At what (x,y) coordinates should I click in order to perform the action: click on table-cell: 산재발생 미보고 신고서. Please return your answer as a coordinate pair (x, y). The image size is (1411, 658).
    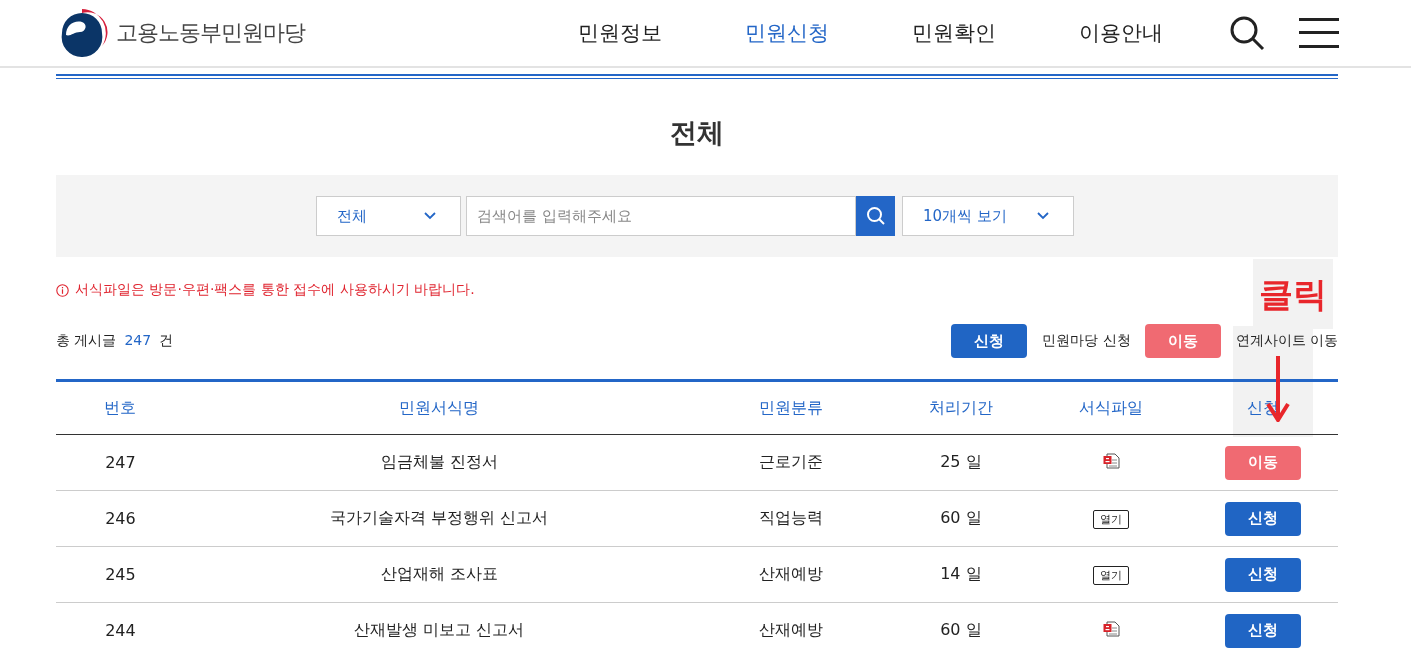
    Looking at the image, I should click on (439, 630).